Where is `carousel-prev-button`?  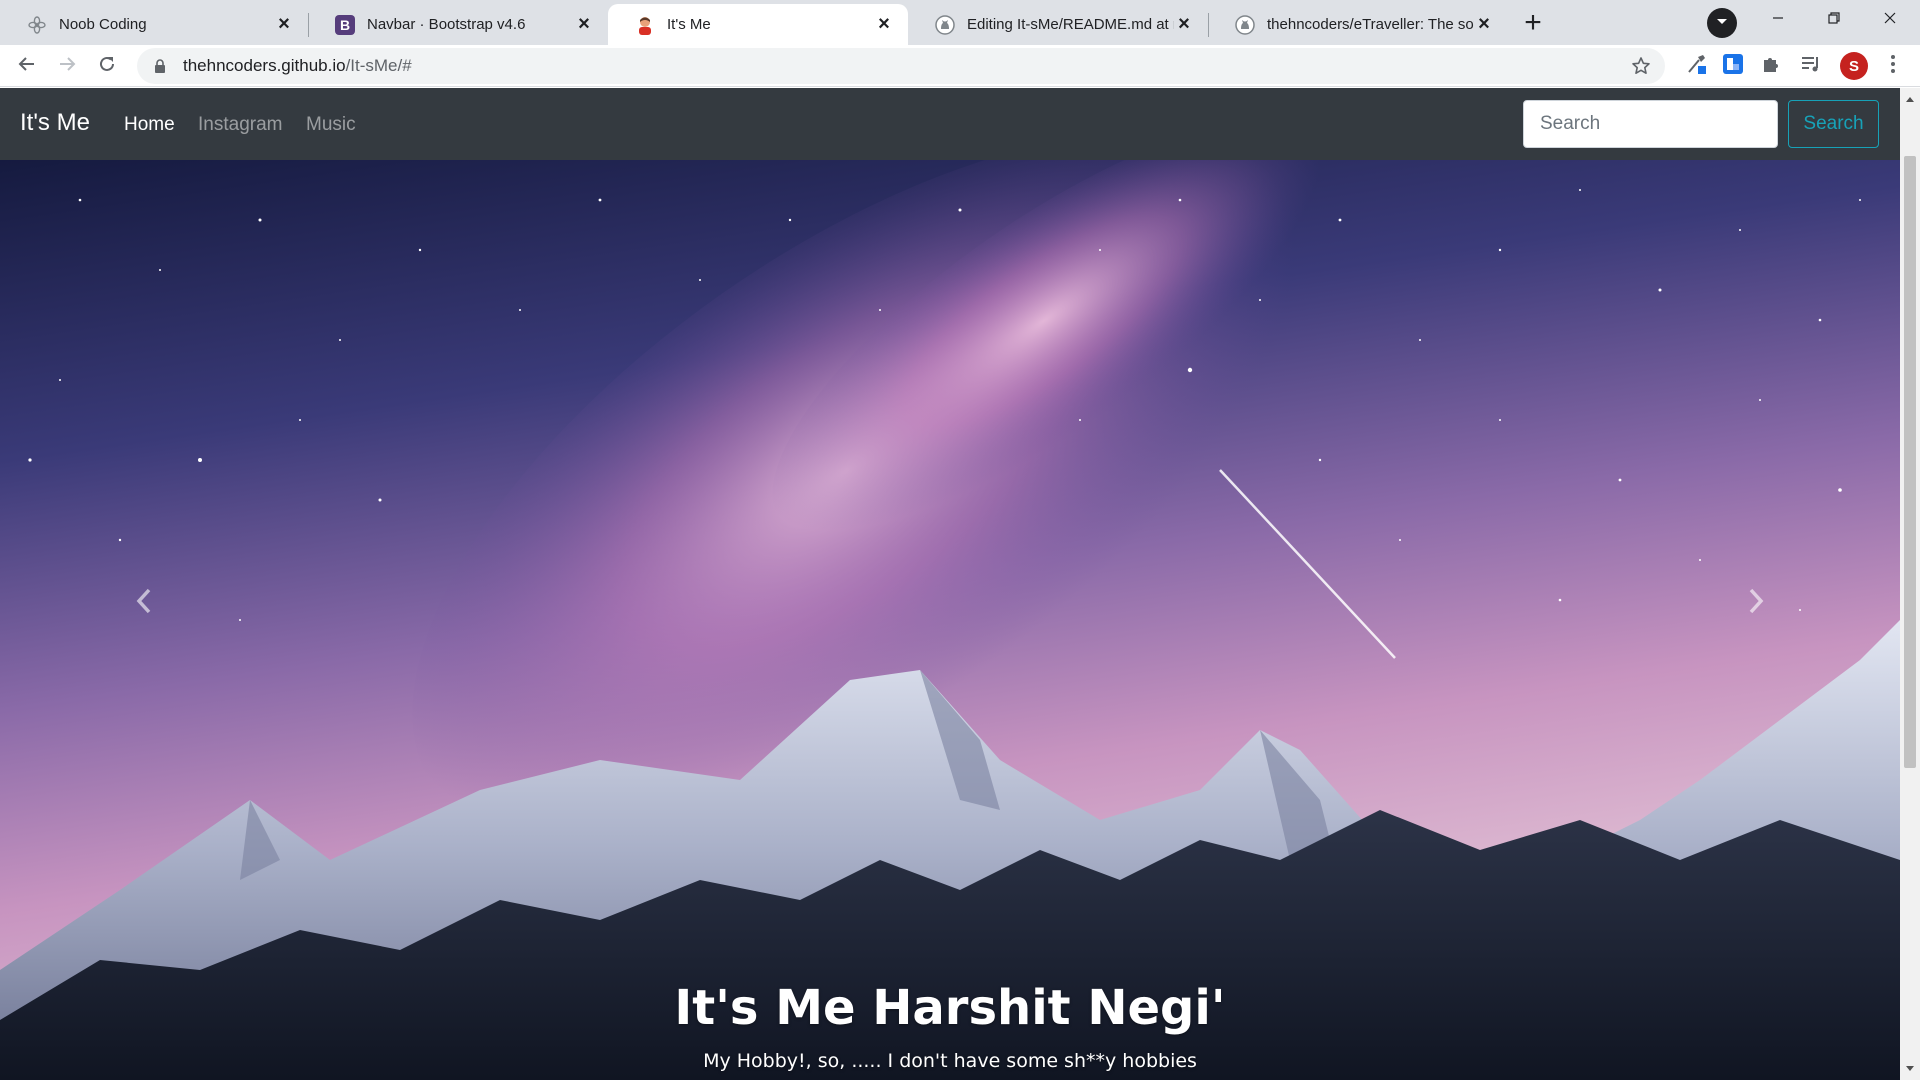 carousel-prev-button is located at coordinates (144, 603).